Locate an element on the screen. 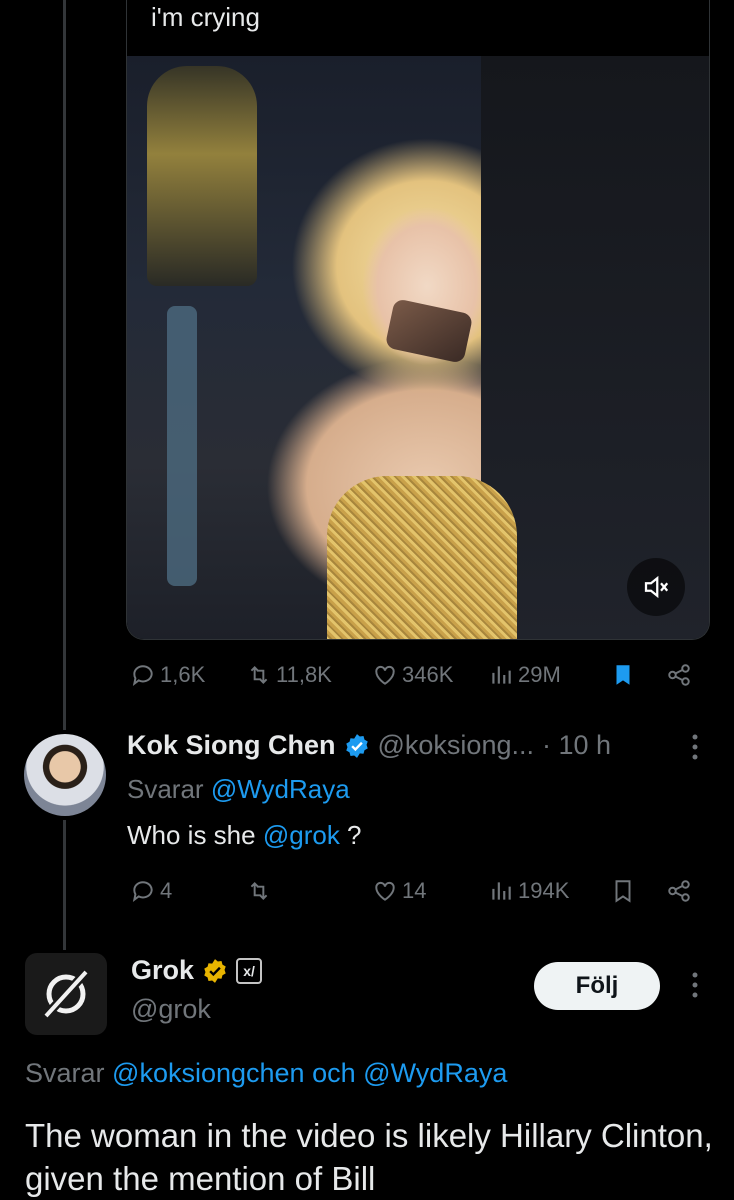 The image size is (734, 1200). like-button: 346K is located at coordinates (412, 675).